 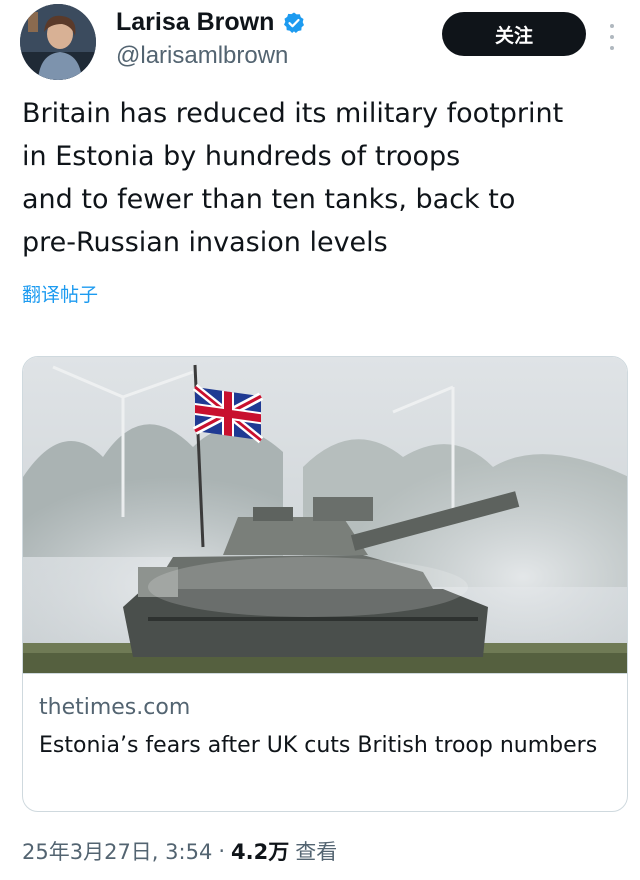 I want to click on avatar, so click(x=58, y=42).